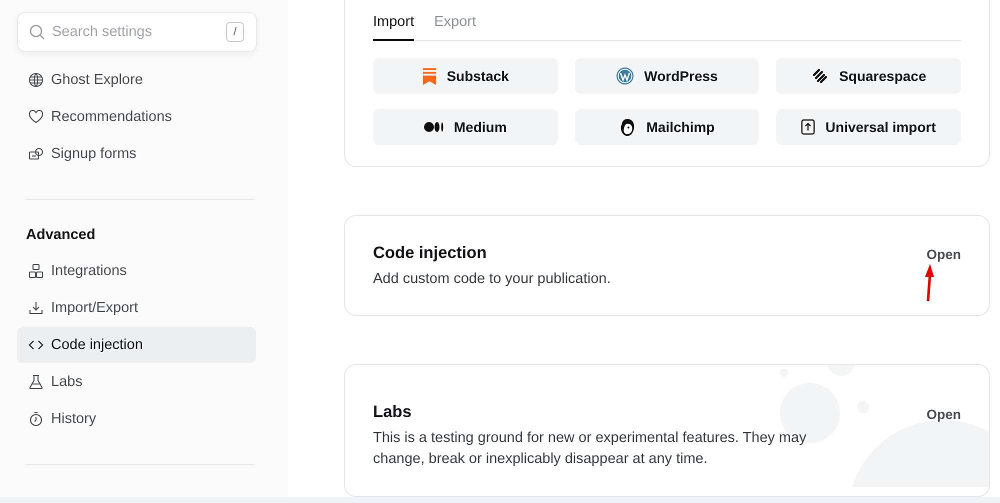 The width and height of the screenshot is (1000, 503). Describe the element at coordinates (136, 345) in the screenshot. I see `sidebar-item: Code injection` at that location.